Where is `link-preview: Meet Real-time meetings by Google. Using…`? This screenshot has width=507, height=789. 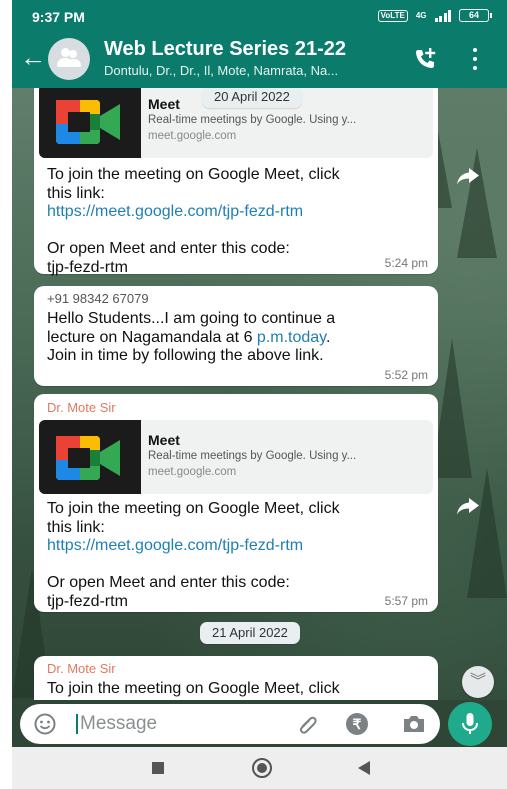 link-preview: Meet Real-time meetings by Google. Using… is located at coordinates (236, 457).